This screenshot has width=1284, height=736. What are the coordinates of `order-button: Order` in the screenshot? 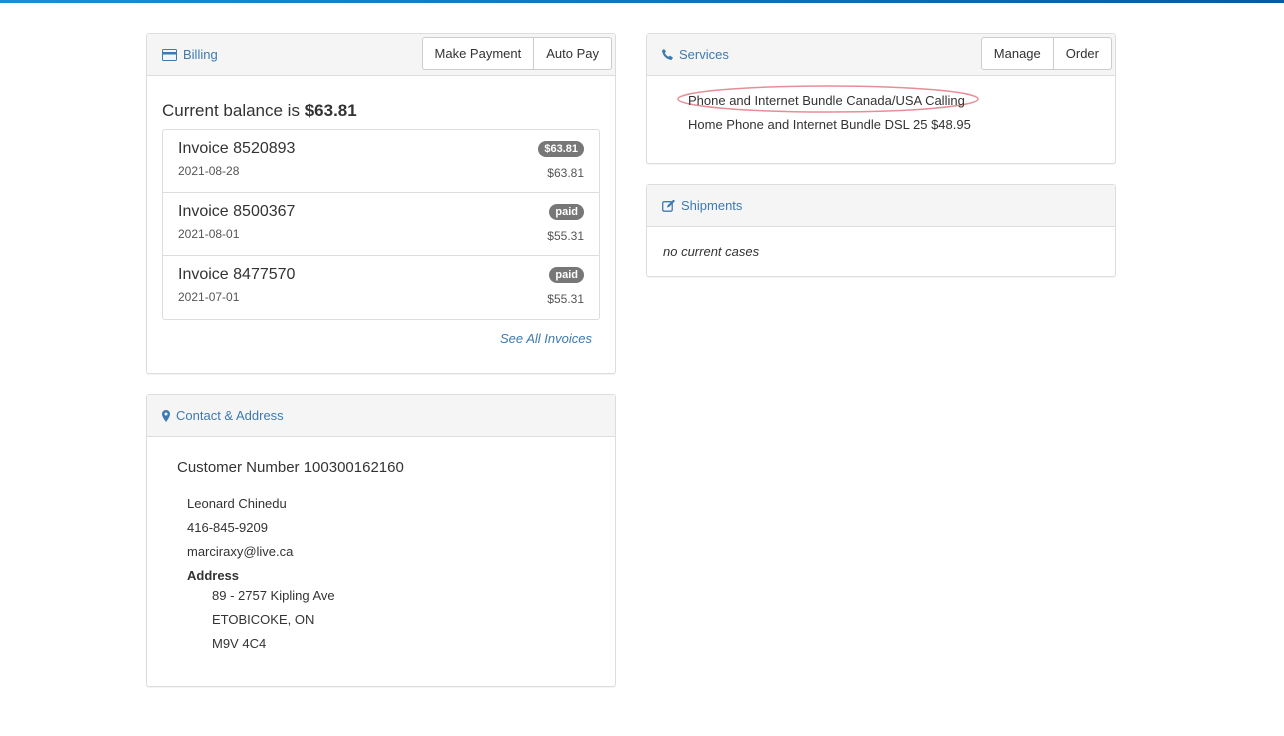 It's located at (1082, 53).